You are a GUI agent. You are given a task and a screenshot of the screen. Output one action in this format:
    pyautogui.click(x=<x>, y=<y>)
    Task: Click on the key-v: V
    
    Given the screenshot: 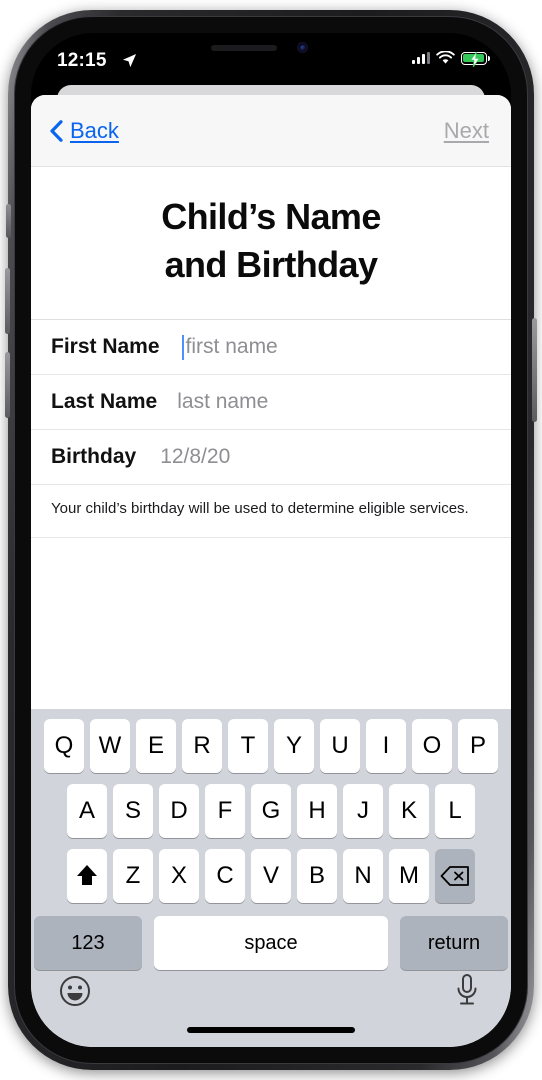 What is the action you would take?
    pyautogui.click(x=271, y=876)
    